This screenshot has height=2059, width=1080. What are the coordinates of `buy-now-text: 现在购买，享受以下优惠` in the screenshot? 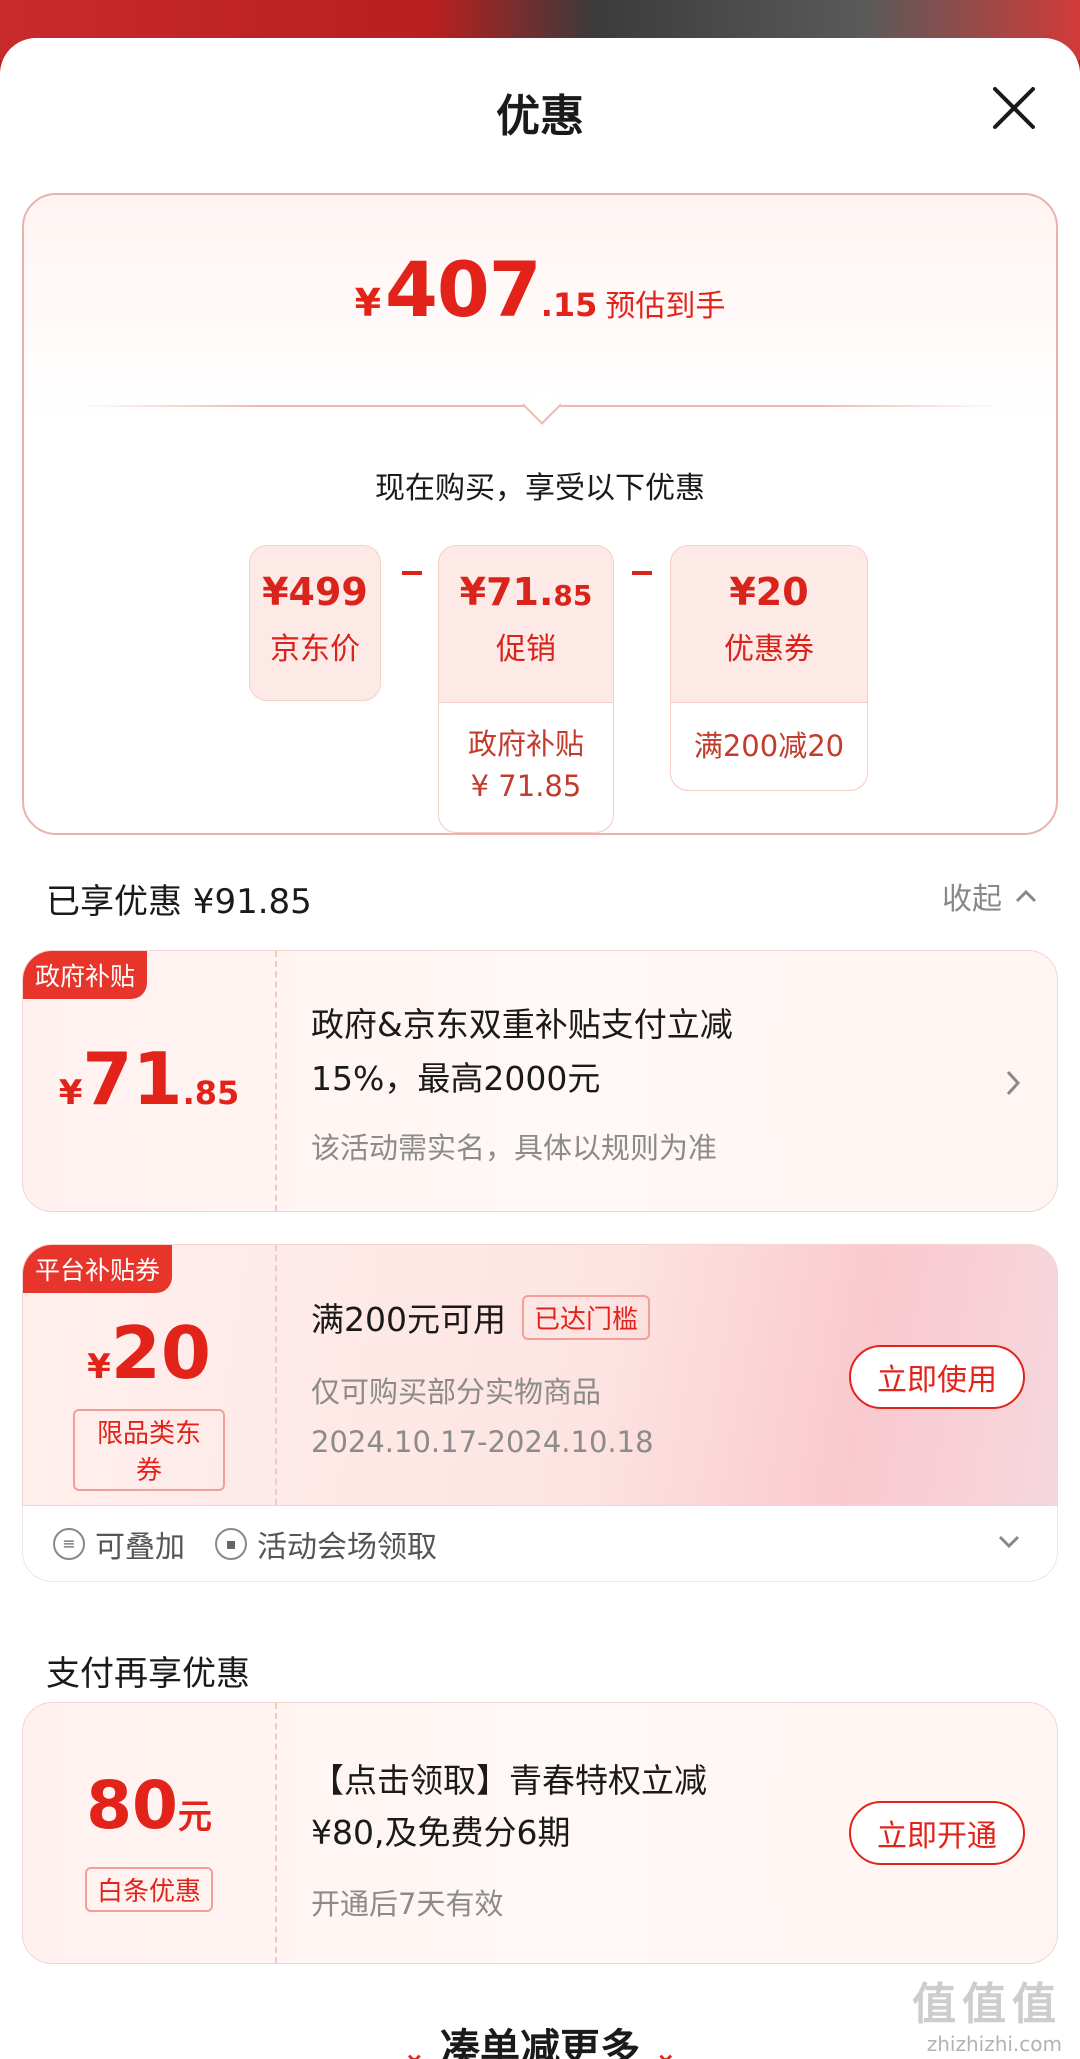 It's located at (540, 488).